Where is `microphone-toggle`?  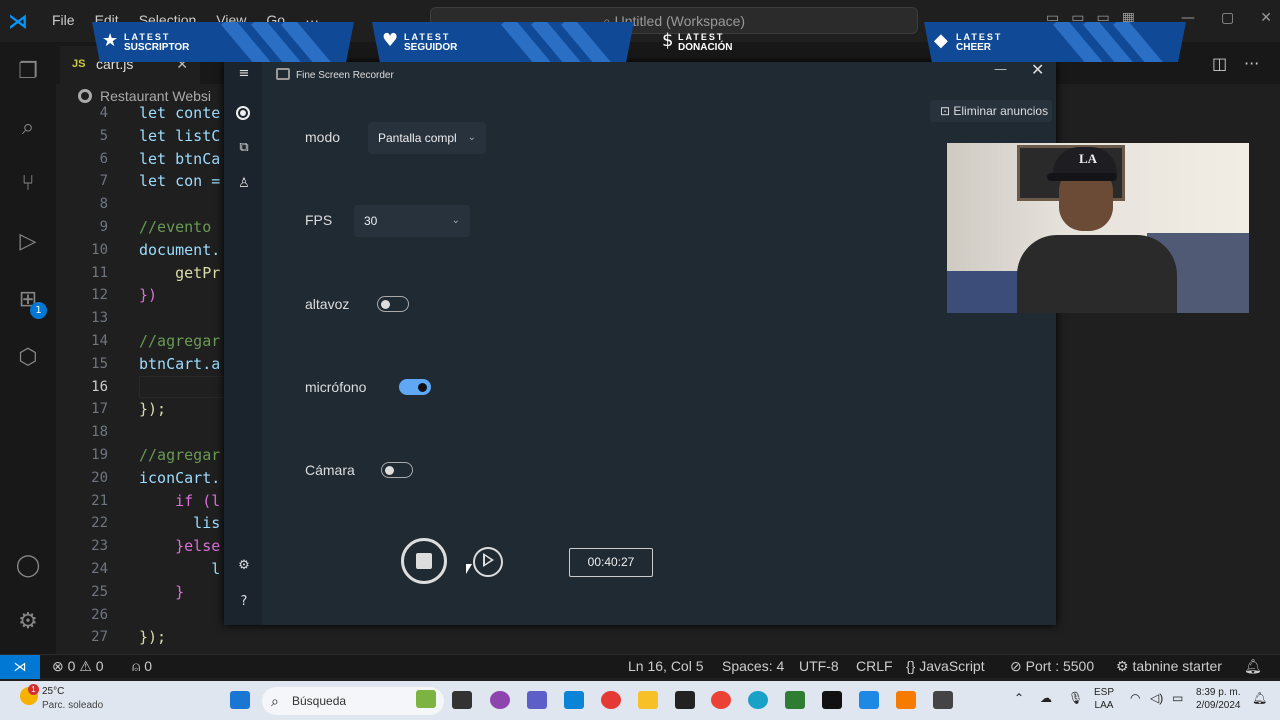
microphone-toggle is located at coordinates (415, 387).